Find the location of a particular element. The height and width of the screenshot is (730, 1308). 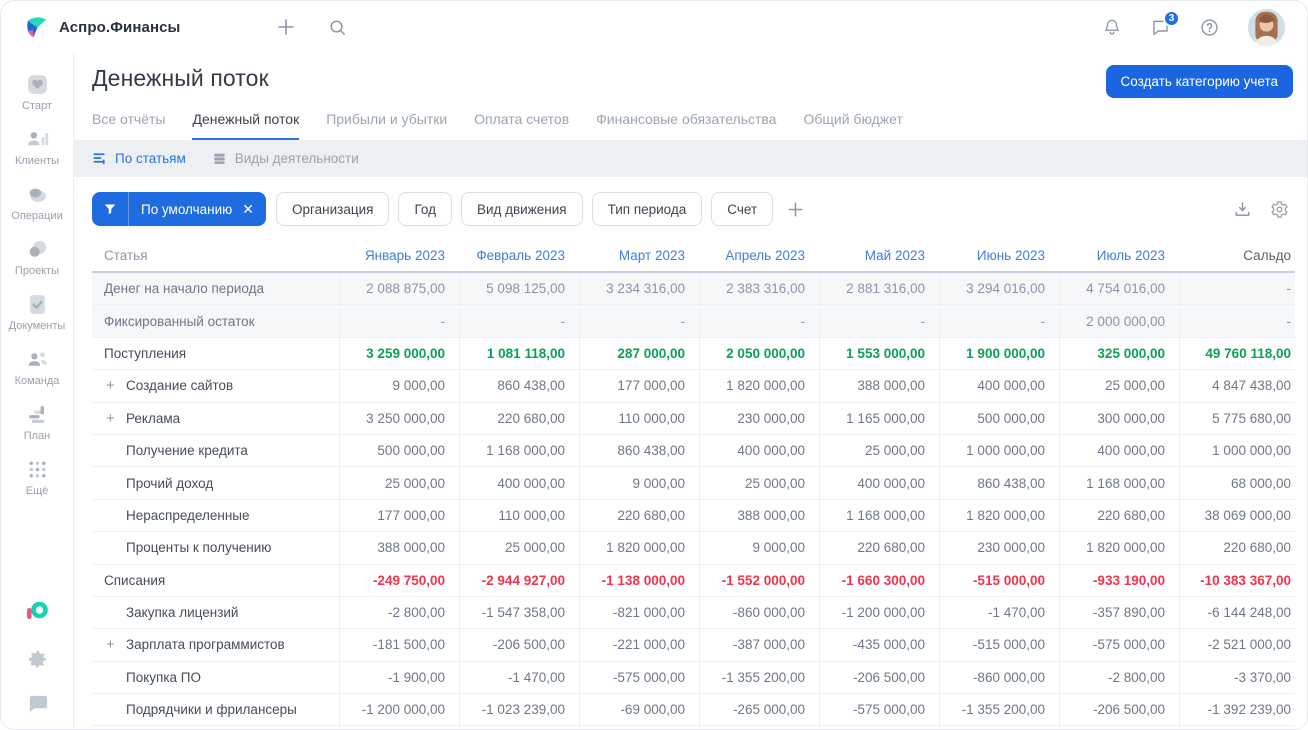

filter-chip: Год is located at coordinates (425, 209).